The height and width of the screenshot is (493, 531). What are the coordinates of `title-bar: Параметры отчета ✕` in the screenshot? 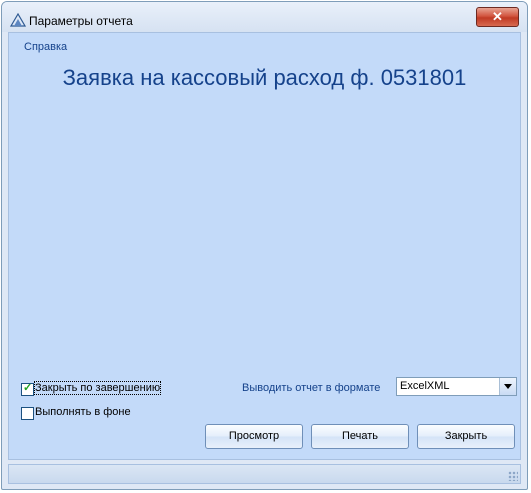 It's located at (264, 17).